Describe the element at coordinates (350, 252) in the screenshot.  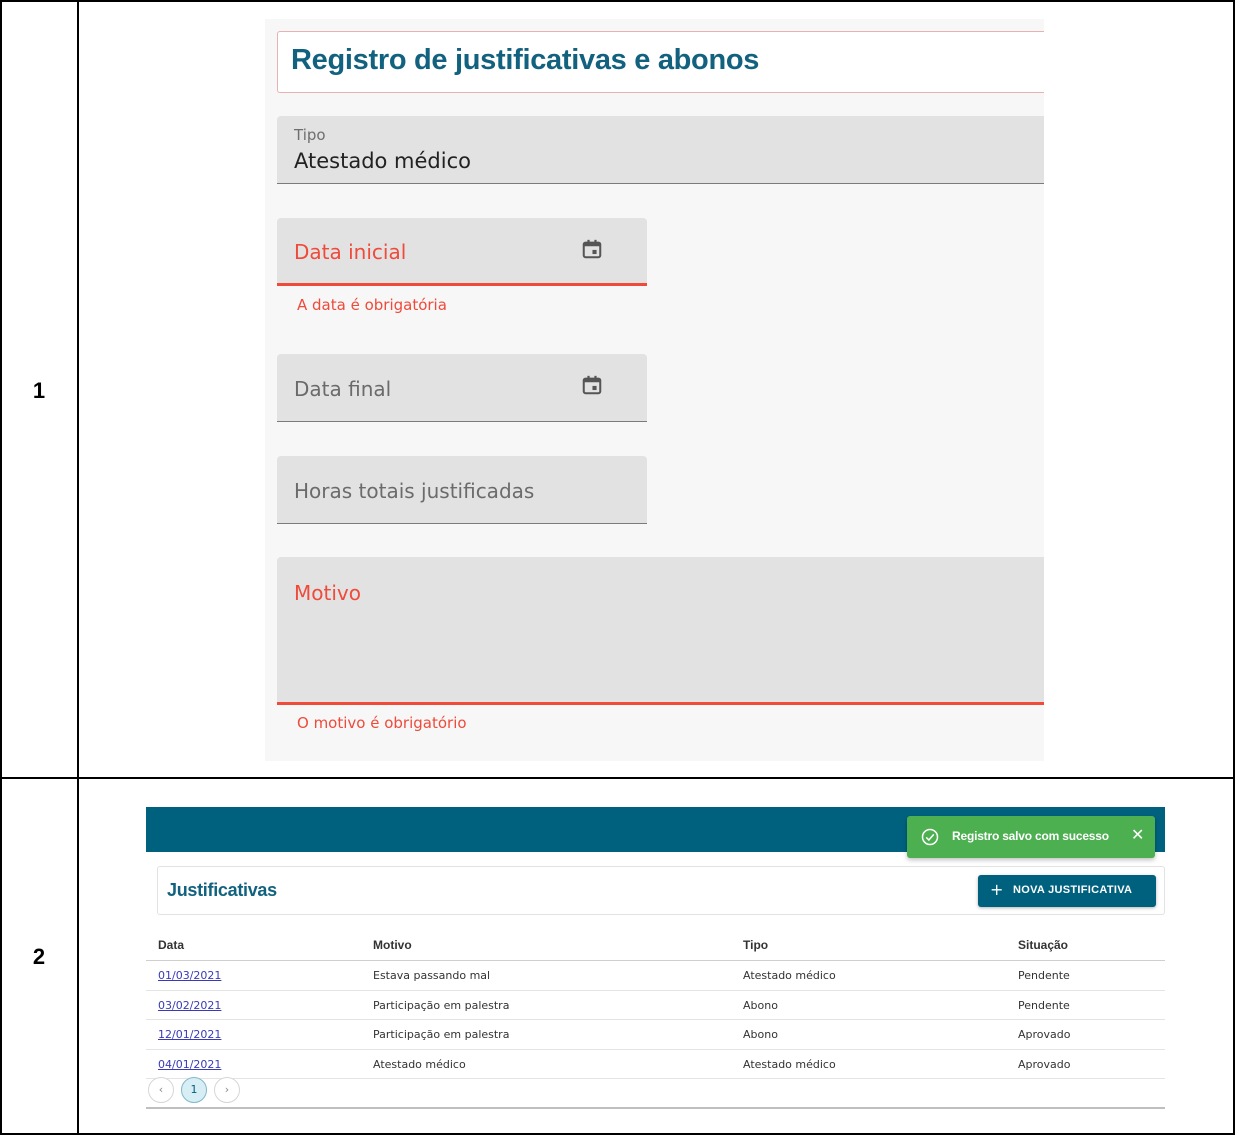
I see `data-inicial-label: Data inicial` at that location.